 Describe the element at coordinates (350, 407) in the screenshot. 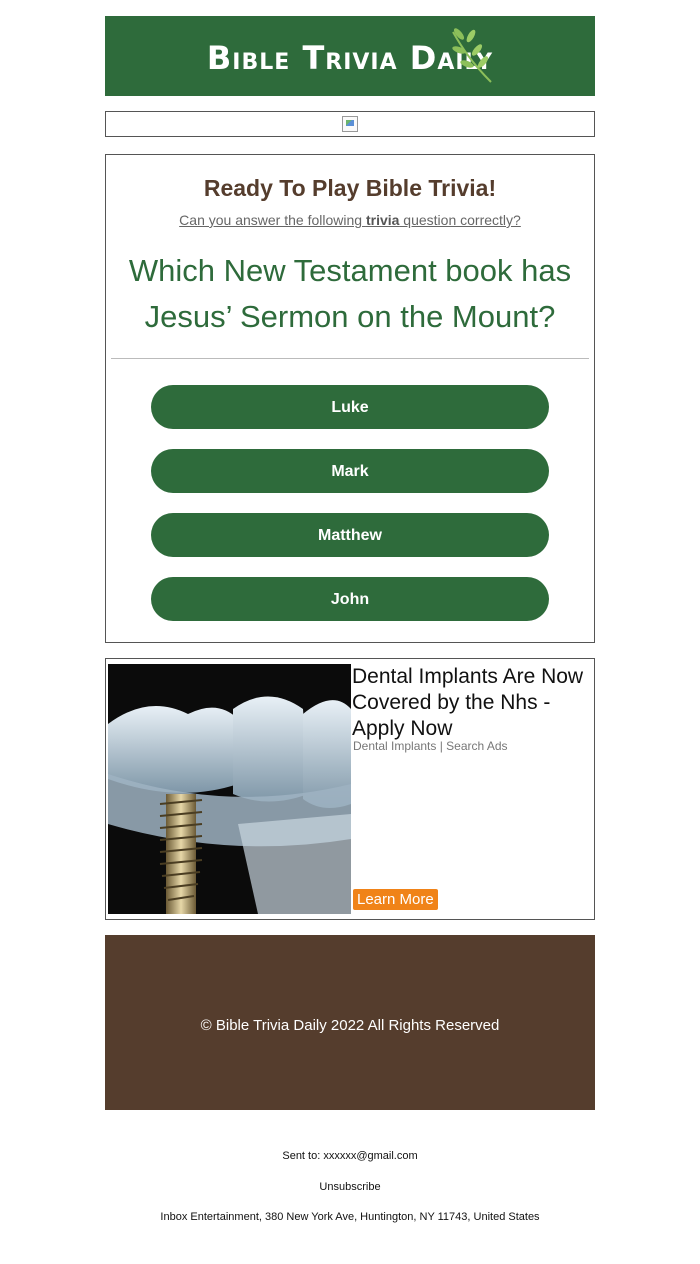

I see `answer-button-luke: Luke` at that location.